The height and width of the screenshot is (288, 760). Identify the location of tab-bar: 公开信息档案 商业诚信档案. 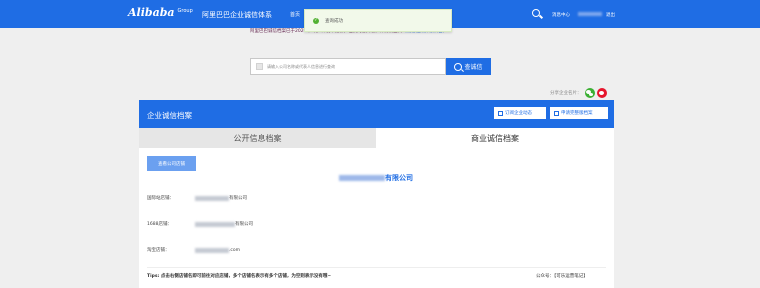
(376, 138).